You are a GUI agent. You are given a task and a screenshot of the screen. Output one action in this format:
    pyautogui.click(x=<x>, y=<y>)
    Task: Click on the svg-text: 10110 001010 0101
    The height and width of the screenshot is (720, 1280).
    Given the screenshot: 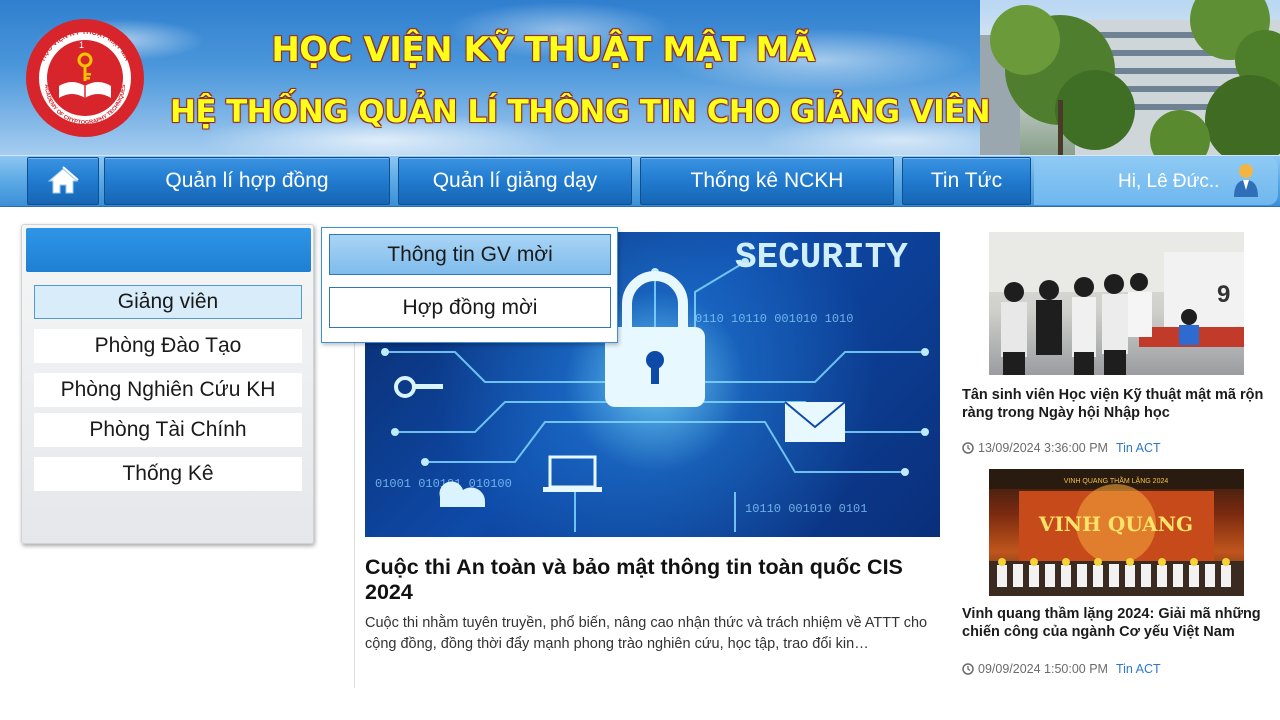 What is the action you would take?
    pyautogui.click(x=806, y=509)
    